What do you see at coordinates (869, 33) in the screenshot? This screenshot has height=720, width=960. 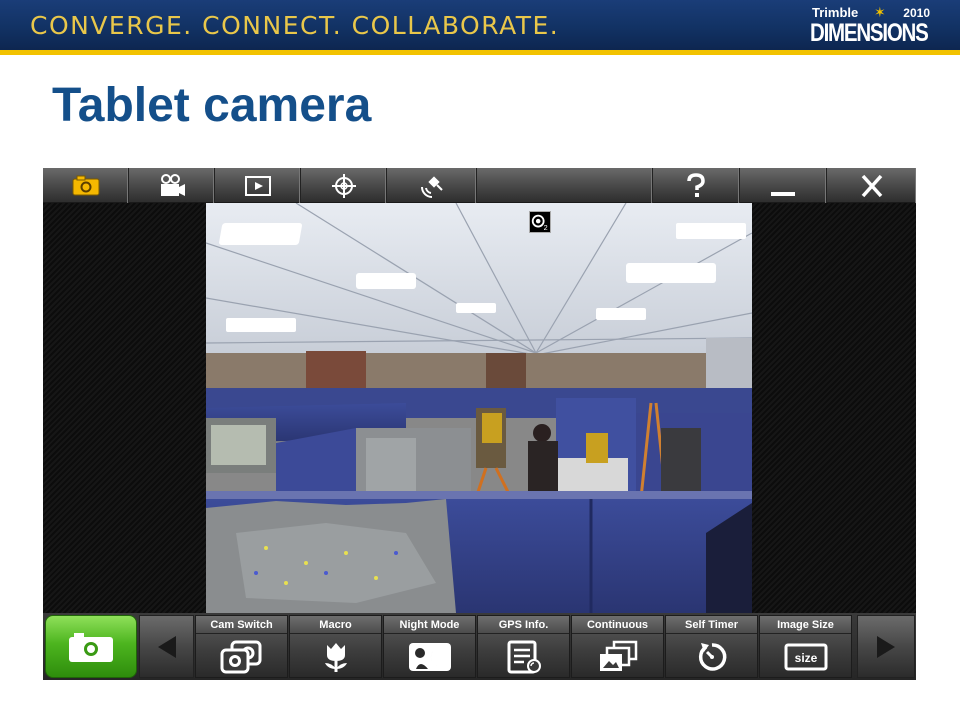 I see `brand-main: DIMENSIONS` at bounding box center [869, 33].